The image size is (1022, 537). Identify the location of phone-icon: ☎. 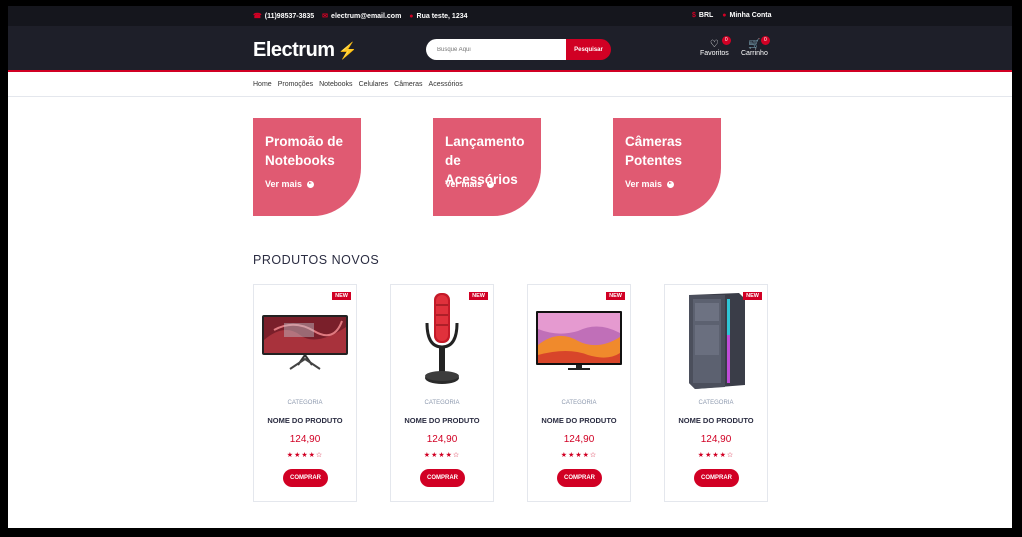
(257, 16).